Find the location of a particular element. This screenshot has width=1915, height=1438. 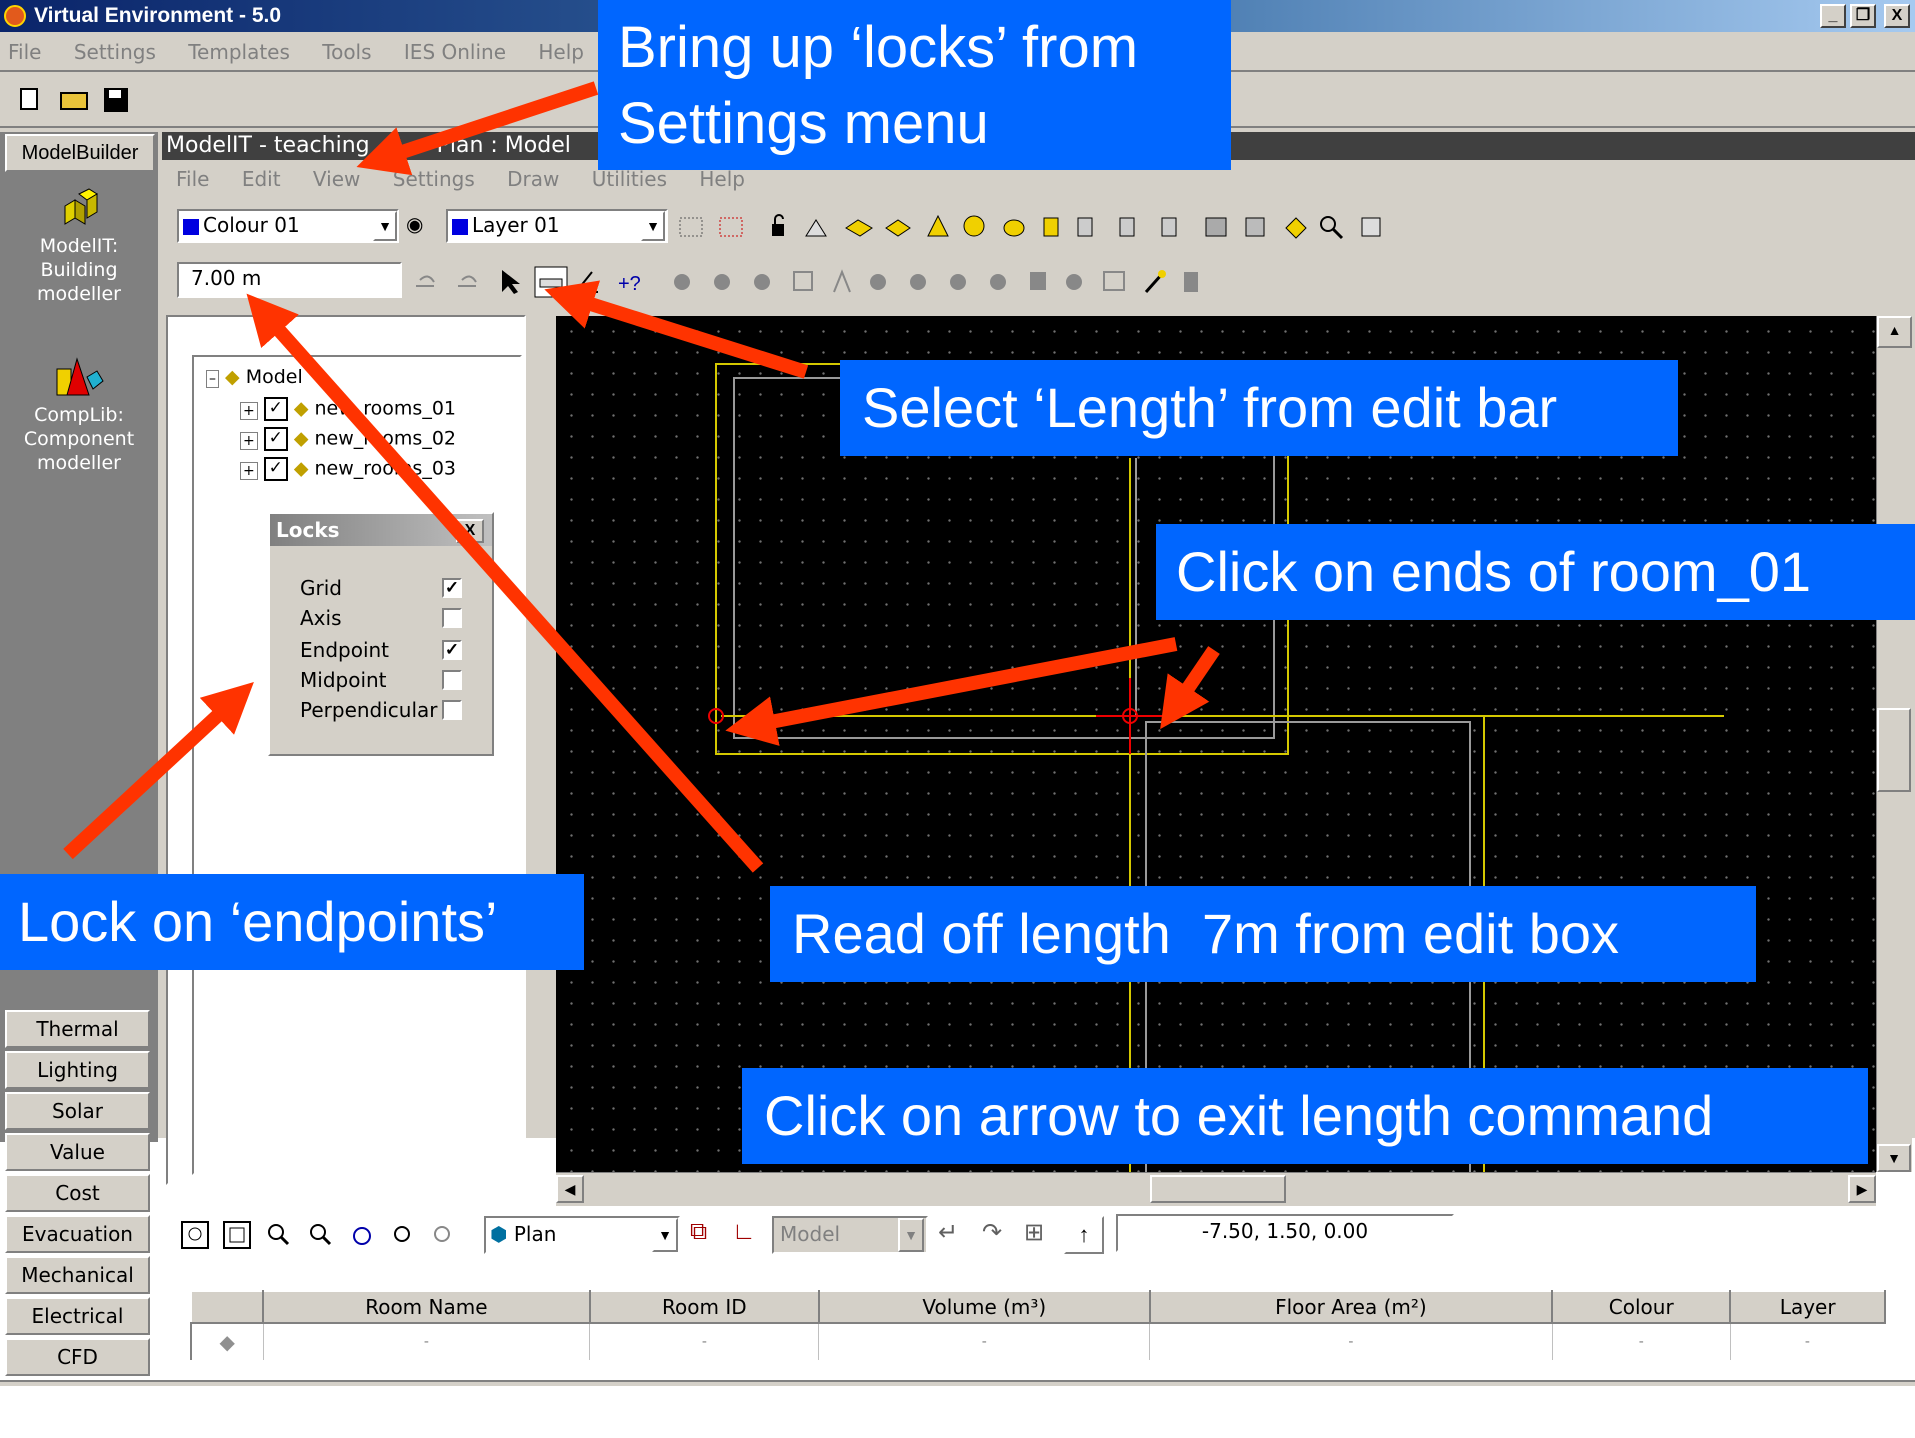

arrow-to-edit-box is located at coordinates (505, 583).